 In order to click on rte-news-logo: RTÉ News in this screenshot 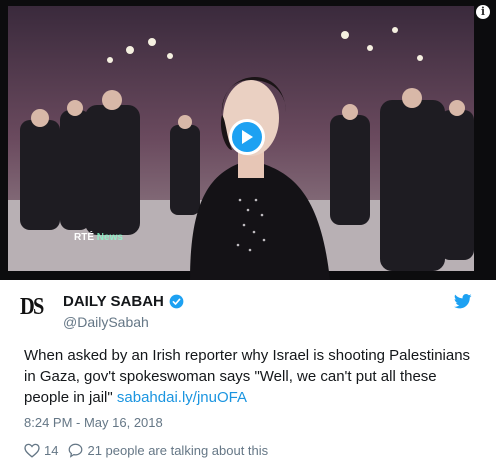, I will do `click(98, 237)`.